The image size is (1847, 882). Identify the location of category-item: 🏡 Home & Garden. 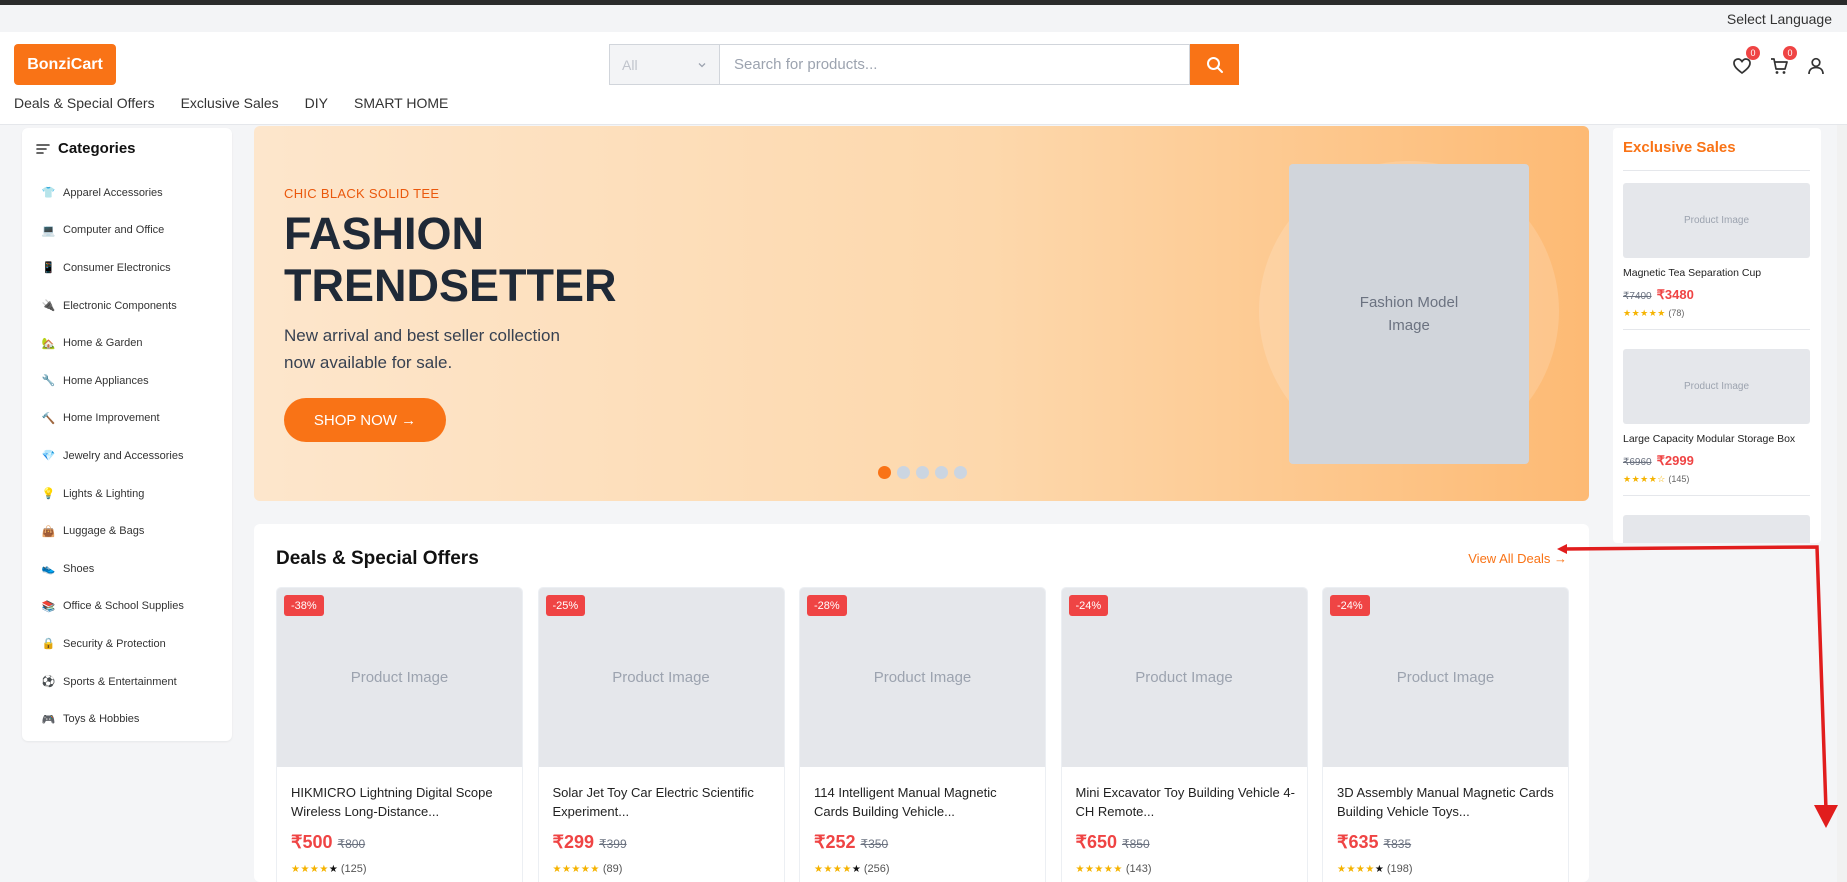
(134, 343).